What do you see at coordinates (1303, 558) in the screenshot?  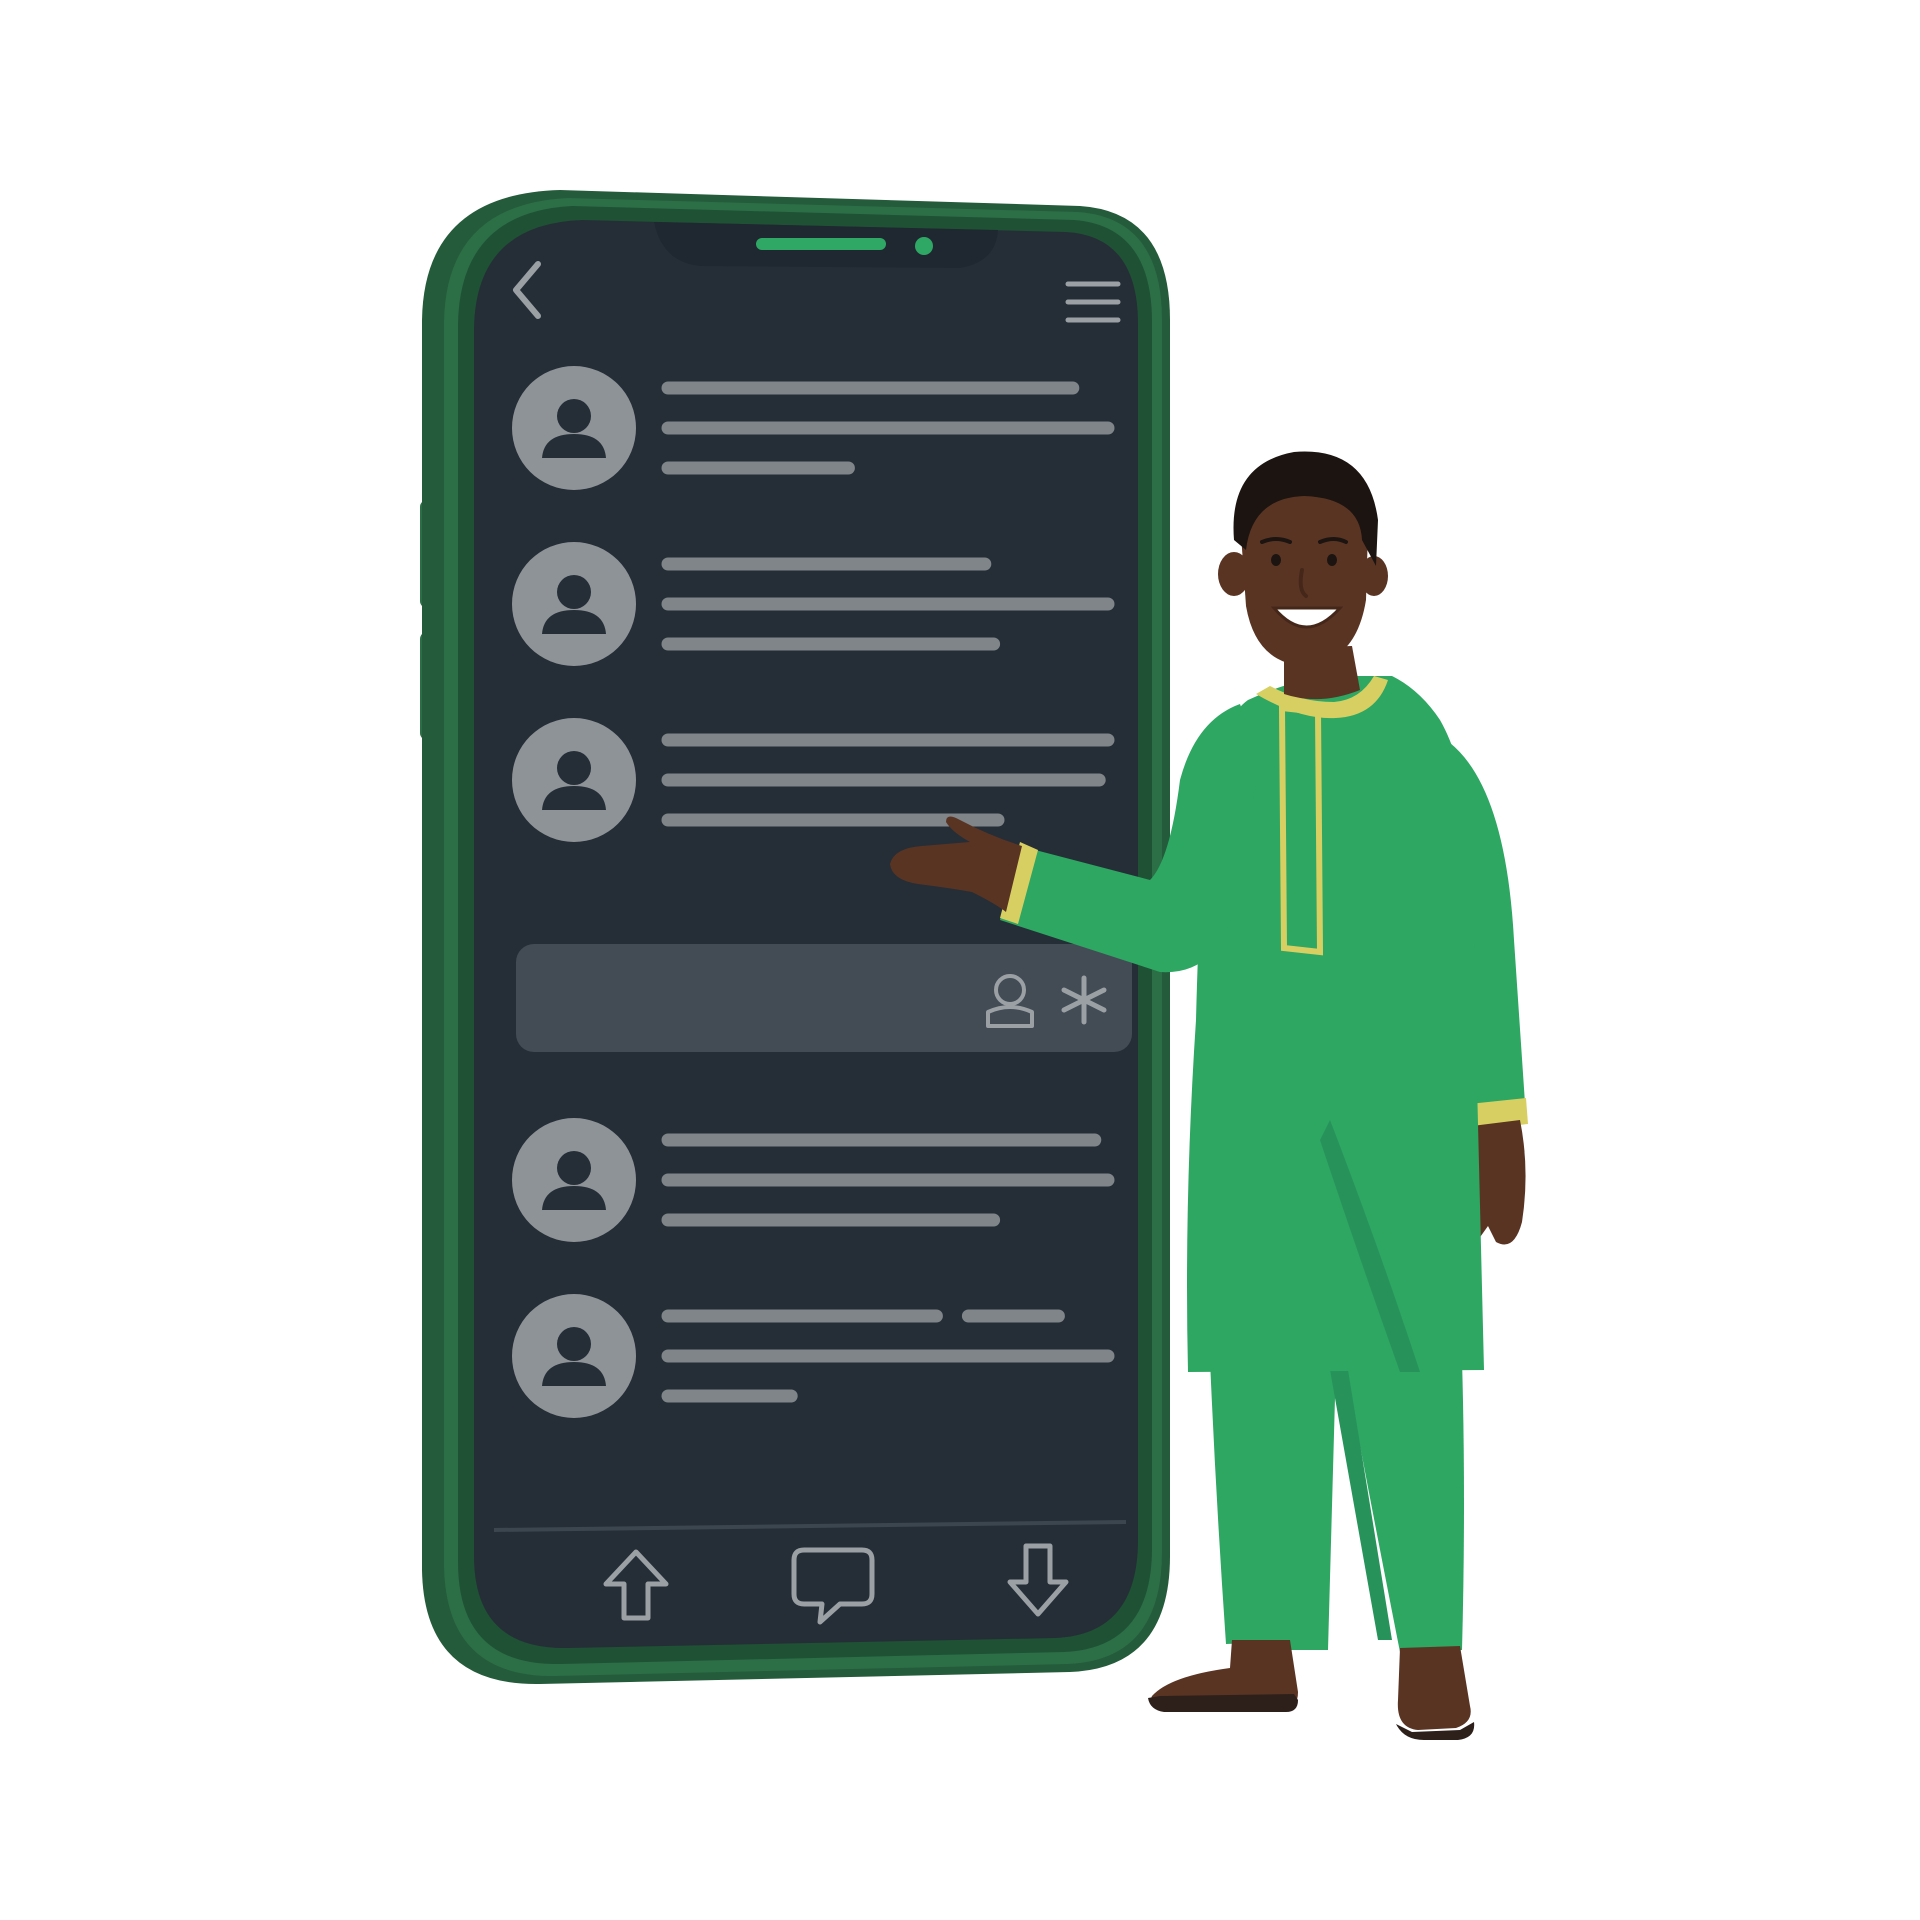 I see `person-head` at bounding box center [1303, 558].